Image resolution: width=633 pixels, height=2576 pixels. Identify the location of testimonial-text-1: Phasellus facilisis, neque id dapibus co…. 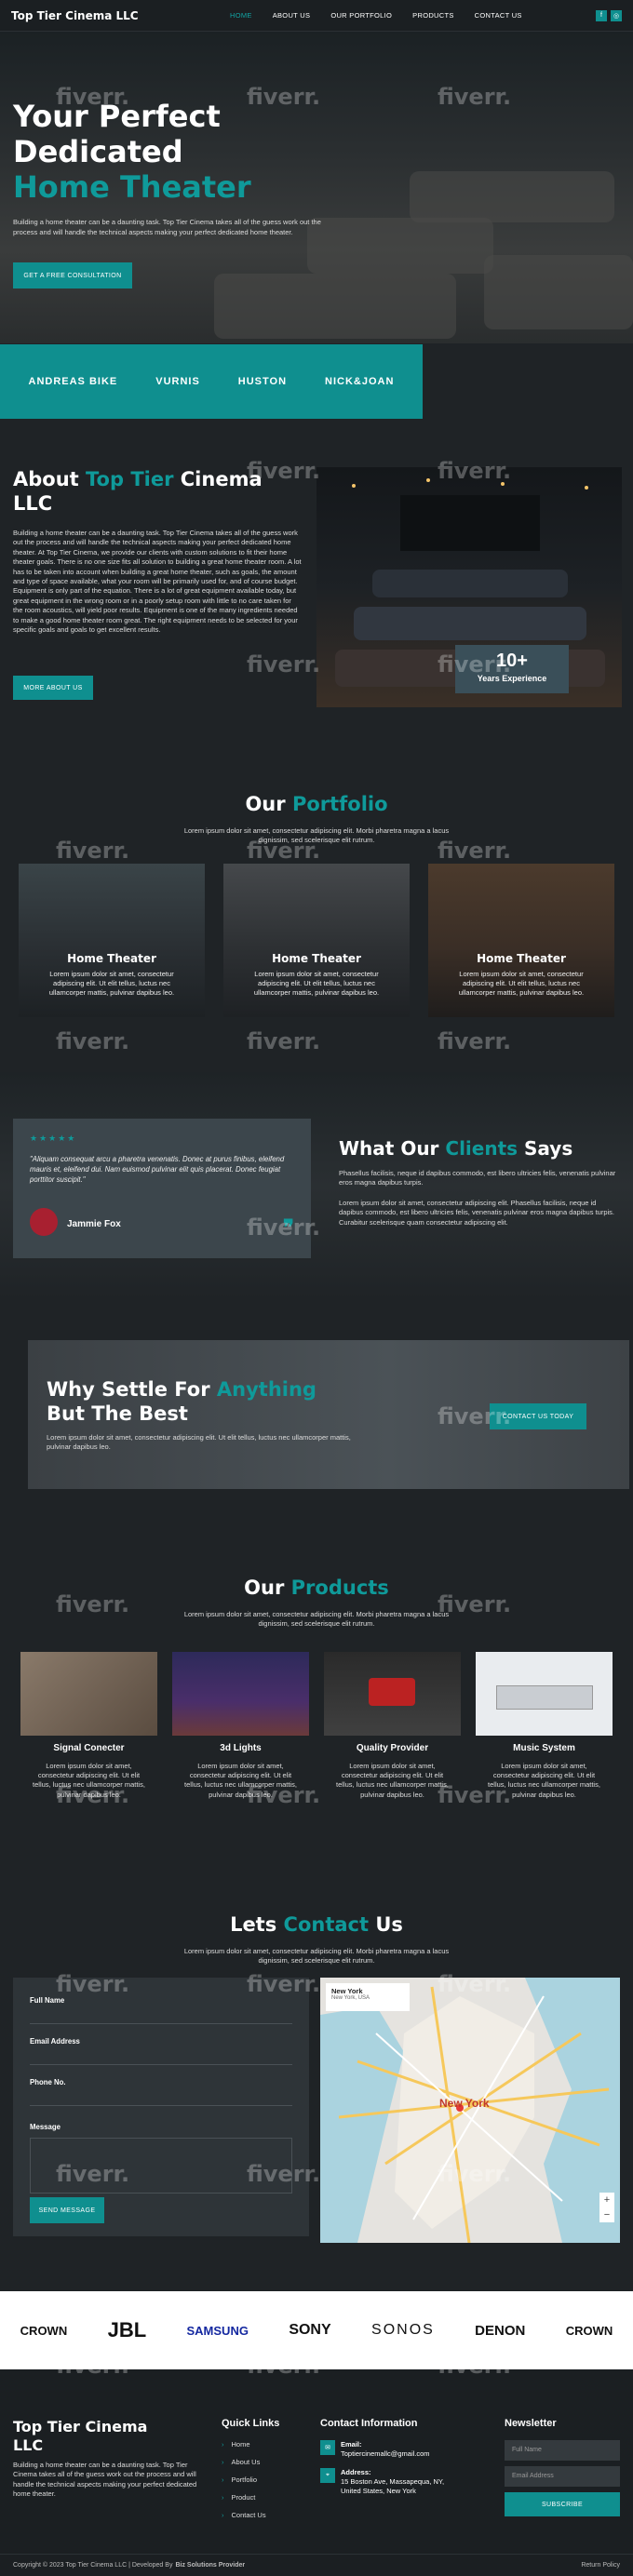
(478, 1178).